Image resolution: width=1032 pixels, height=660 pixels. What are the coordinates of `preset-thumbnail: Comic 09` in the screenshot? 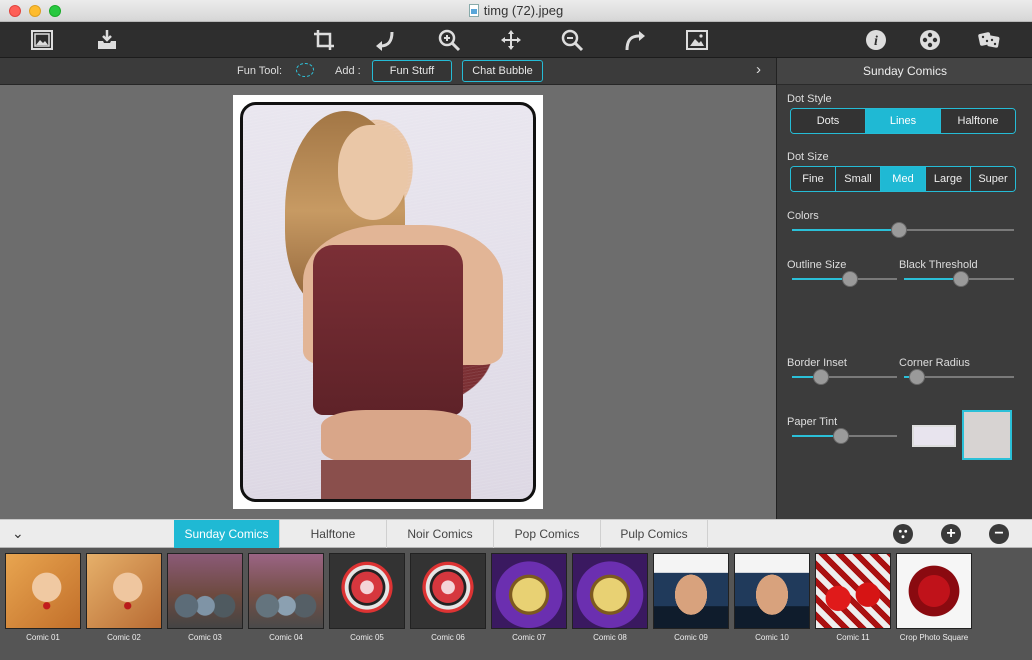 It's located at (691, 598).